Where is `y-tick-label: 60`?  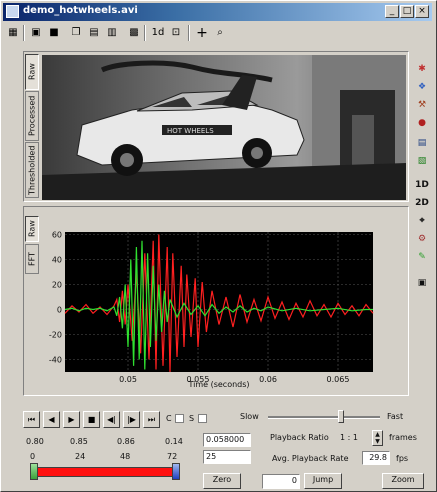 y-tick-label: 60 is located at coordinates (57, 235).